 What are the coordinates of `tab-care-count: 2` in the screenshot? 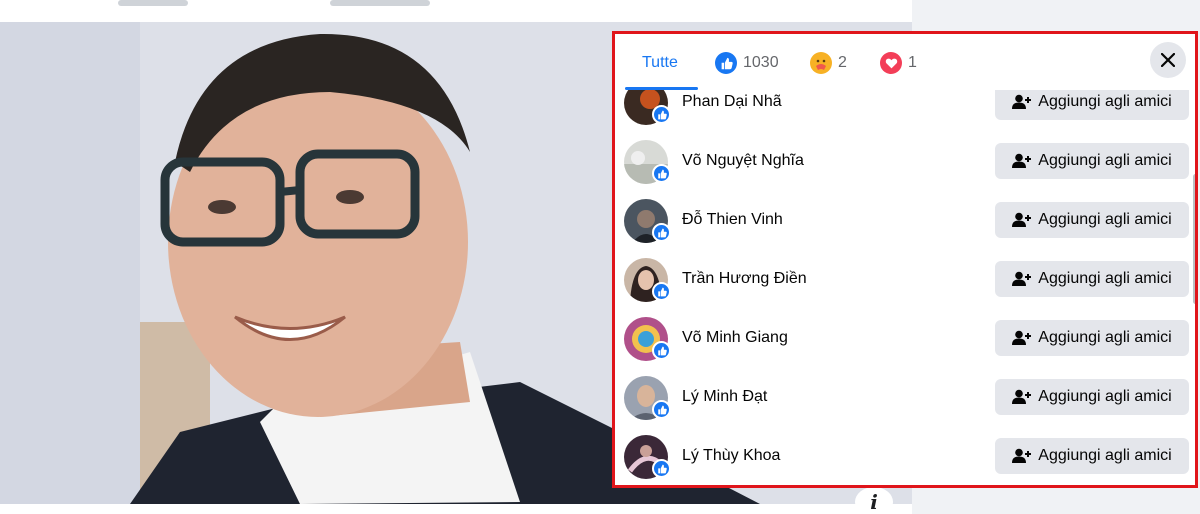 It's located at (842, 62).